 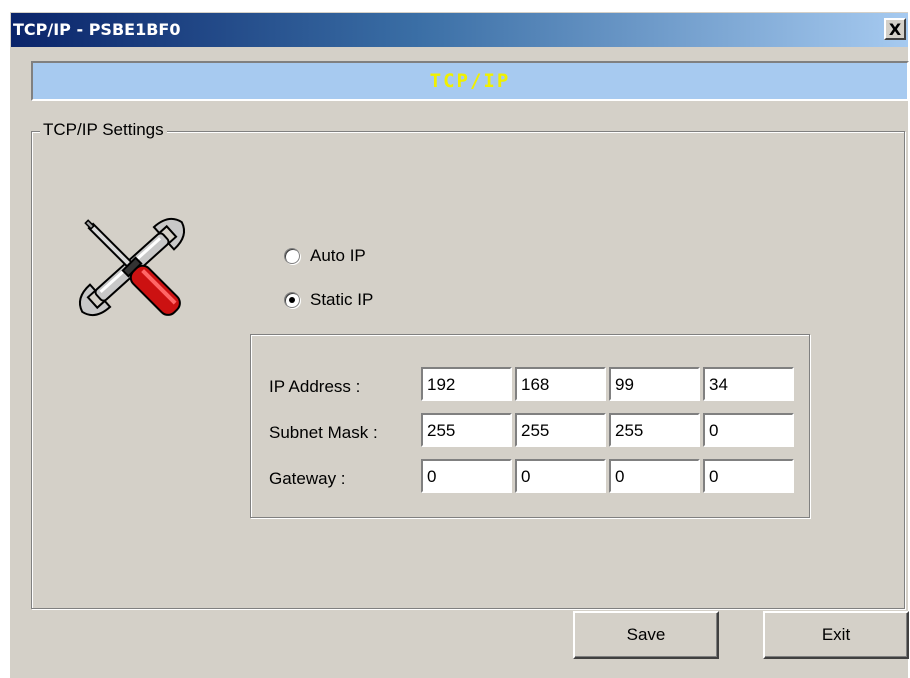 I want to click on auto-ip-label: Auto IP, so click(x=338, y=255).